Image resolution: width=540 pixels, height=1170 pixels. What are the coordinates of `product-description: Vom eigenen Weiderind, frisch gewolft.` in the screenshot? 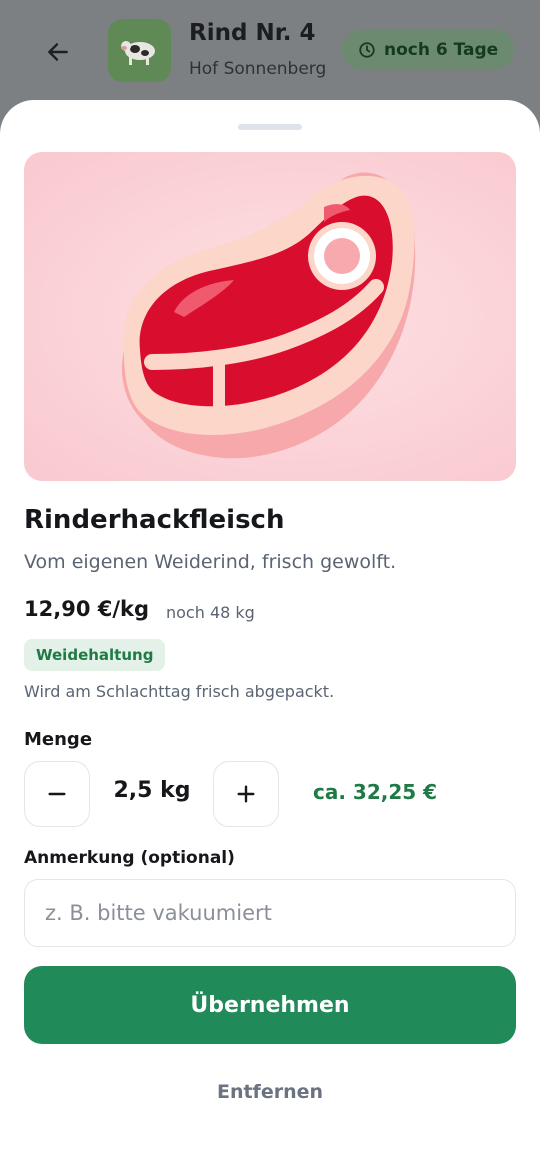 It's located at (210, 562).